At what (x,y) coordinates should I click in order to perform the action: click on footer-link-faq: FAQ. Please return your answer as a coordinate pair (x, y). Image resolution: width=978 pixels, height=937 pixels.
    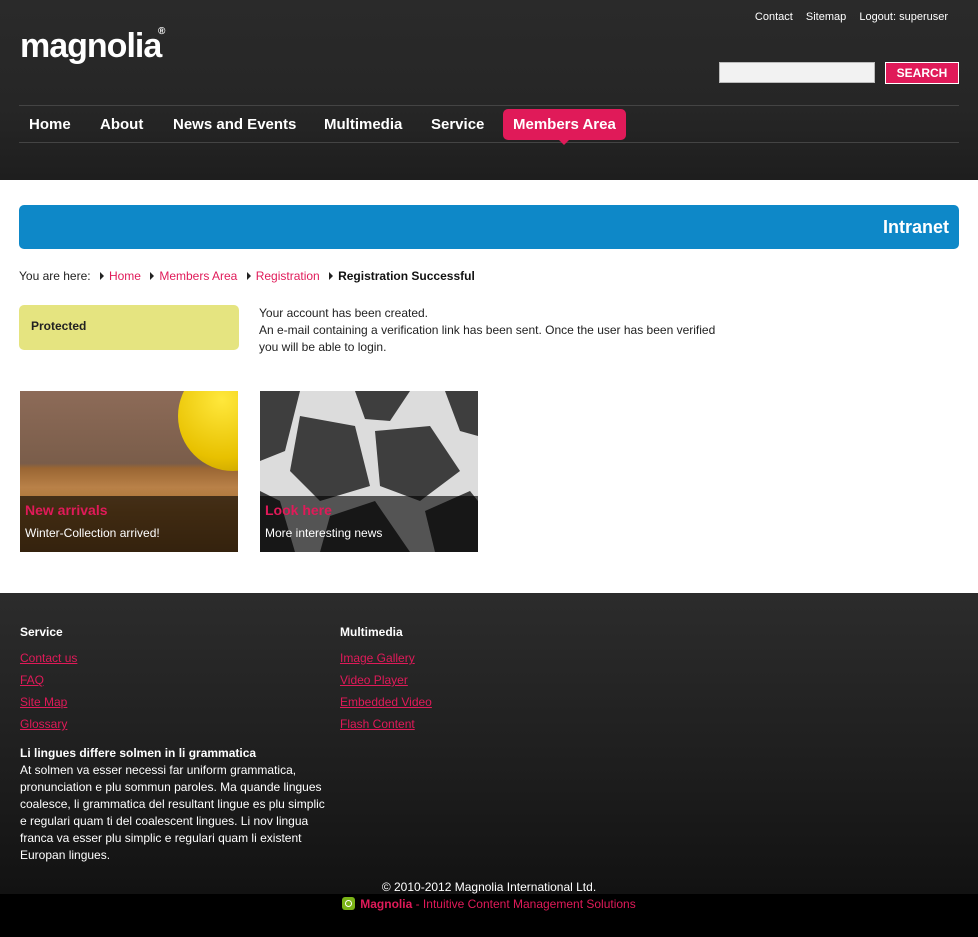
    Looking at the image, I should click on (48, 680).